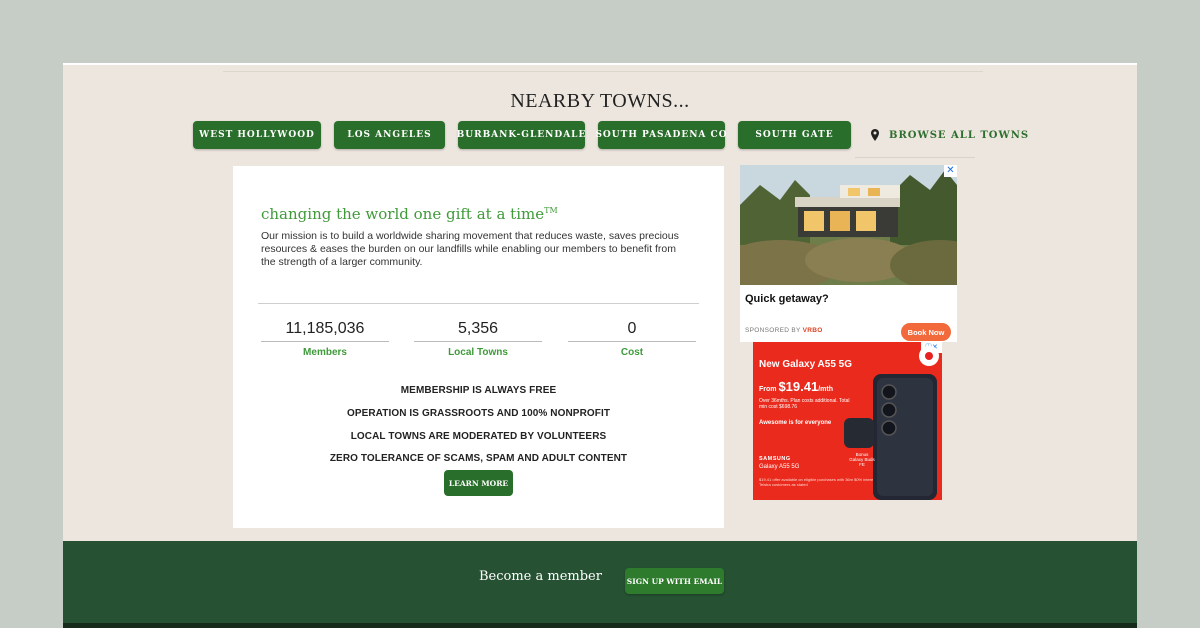 Image resolution: width=1200 pixels, height=628 pixels. What do you see at coordinates (875, 135) in the screenshot?
I see `map-pin-icon` at bounding box center [875, 135].